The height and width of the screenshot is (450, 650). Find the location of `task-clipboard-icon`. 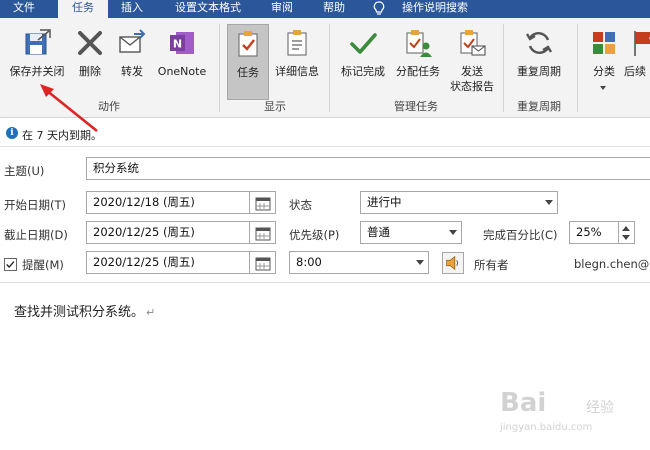

task-clipboard-icon is located at coordinates (248, 44).